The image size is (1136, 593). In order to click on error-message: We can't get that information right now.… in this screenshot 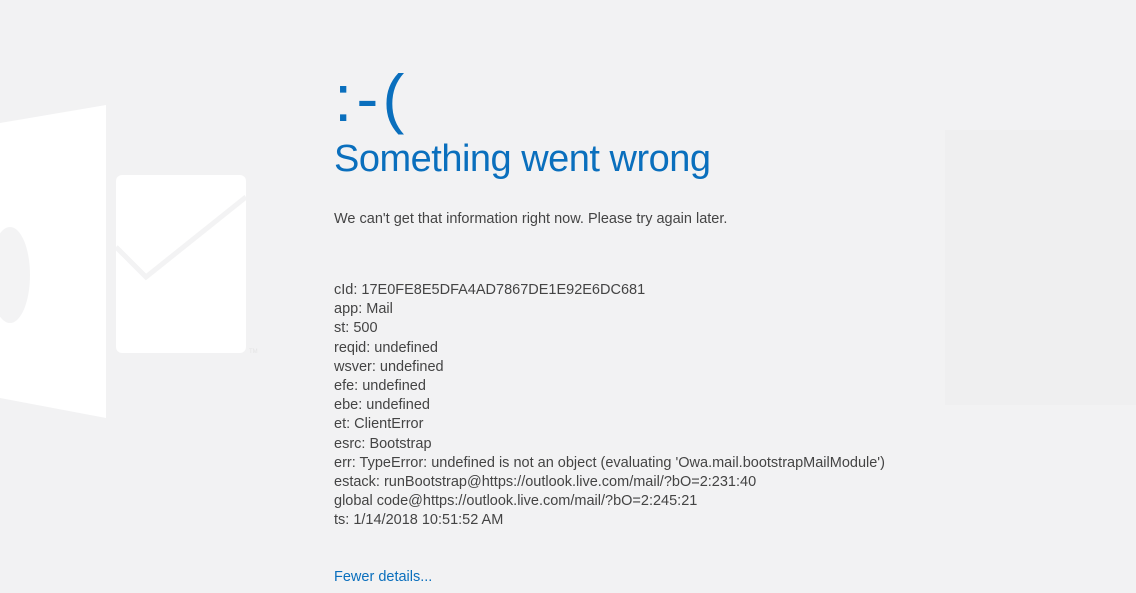, I will do `click(531, 219)`.